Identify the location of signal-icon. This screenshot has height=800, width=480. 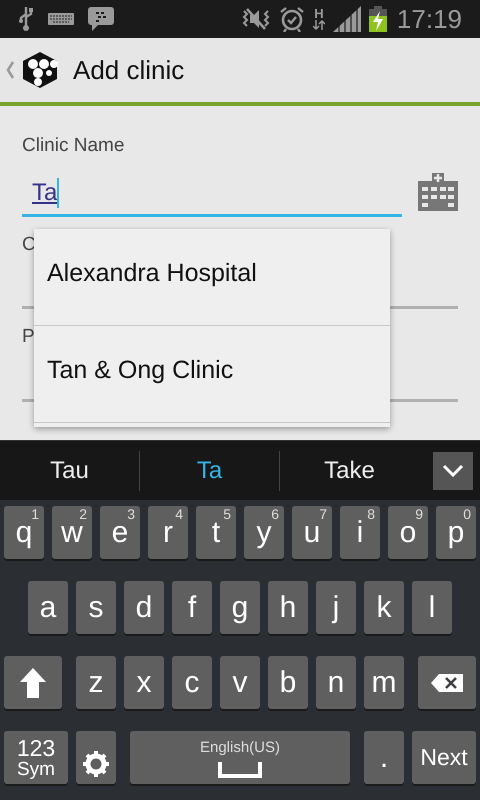
(346, 19).